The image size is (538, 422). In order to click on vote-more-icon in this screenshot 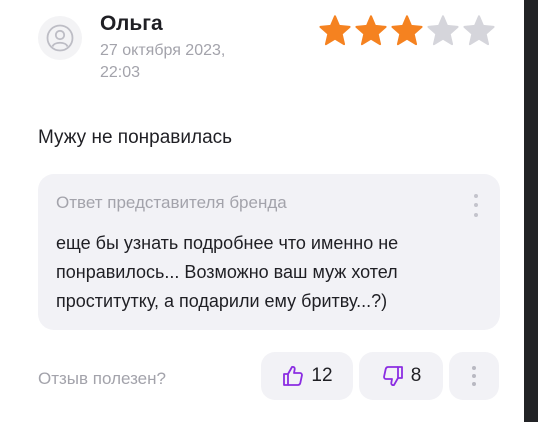, I will do `click(474, 376)`.